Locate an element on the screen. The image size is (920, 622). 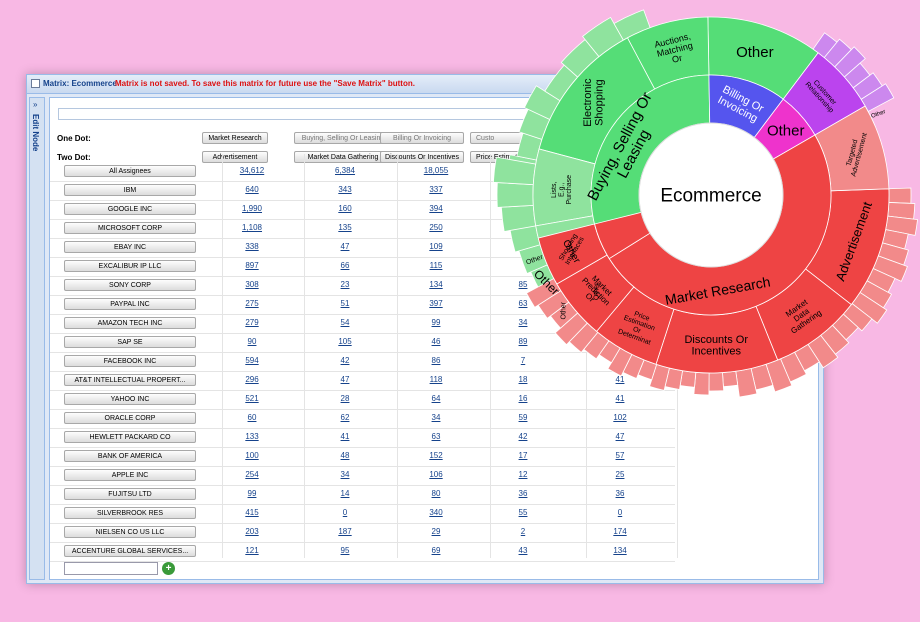
count-link: 394 is located at coordinates (436, 209).